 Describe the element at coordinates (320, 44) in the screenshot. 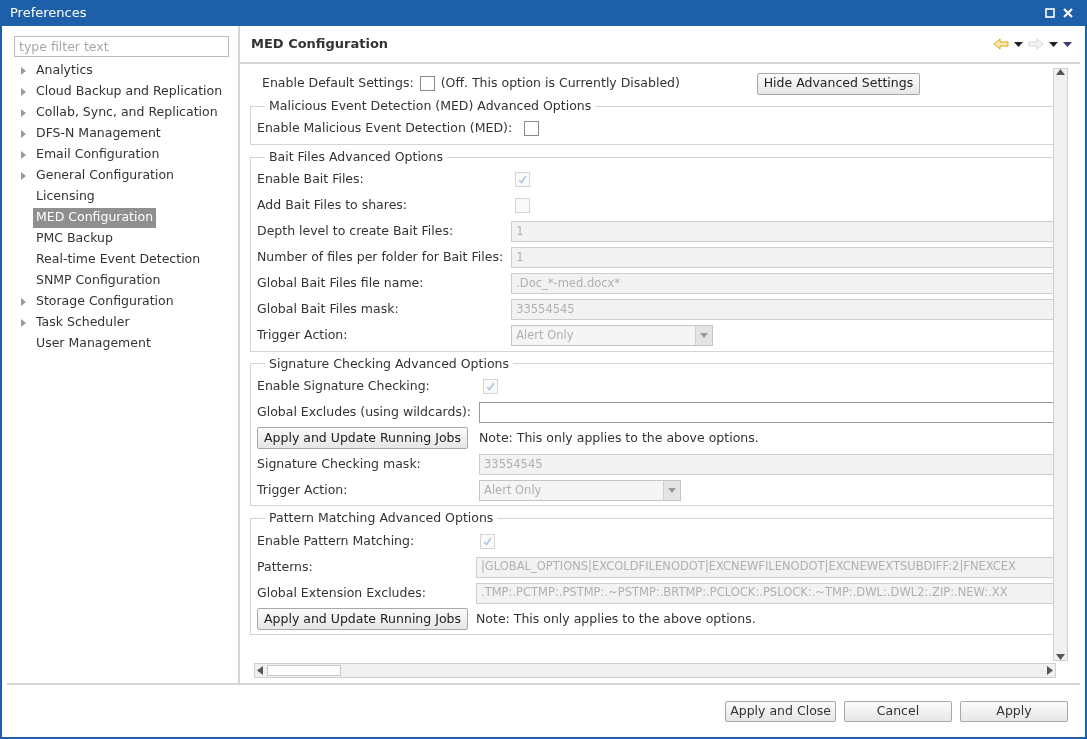

I see `page-title: MED Configuration` at that location.